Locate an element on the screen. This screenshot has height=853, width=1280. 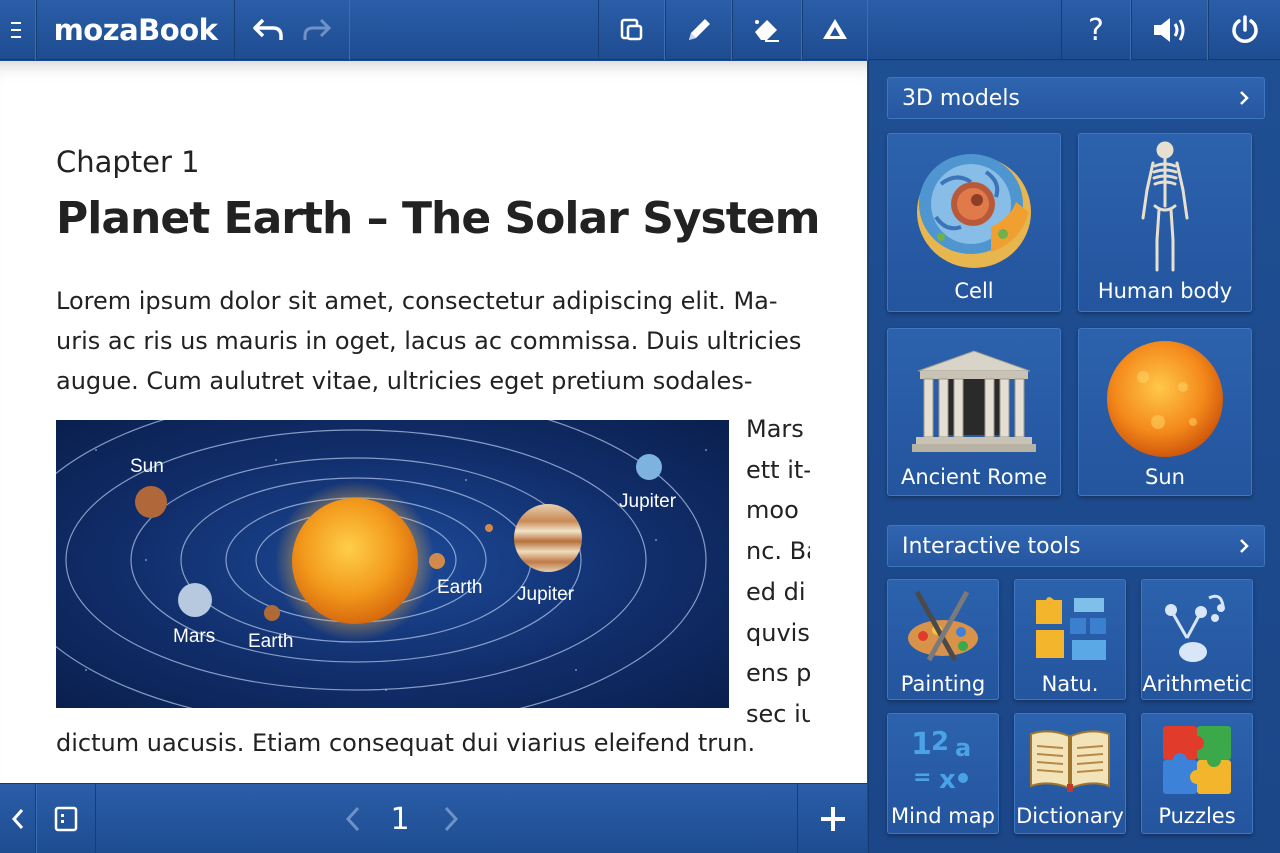
tool-label-painting: Painting is located at coordinates (943, 684).